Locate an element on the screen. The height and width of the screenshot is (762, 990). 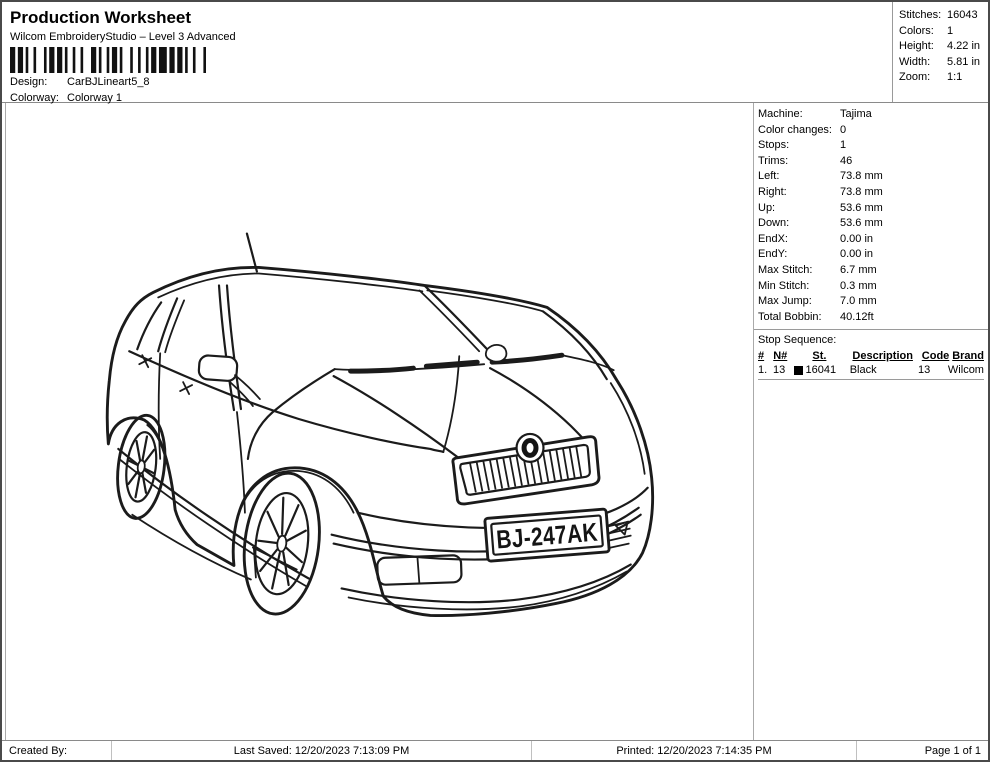
trims-value: 46 is located at coordinates (846, 160).